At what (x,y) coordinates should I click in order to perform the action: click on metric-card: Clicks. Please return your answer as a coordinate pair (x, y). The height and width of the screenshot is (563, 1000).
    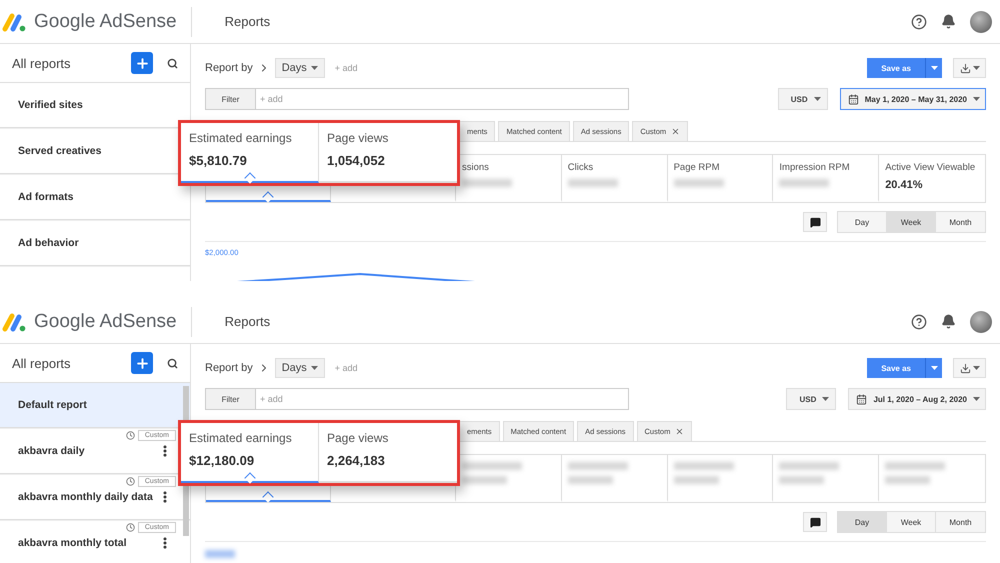
    Looking at the image, I should click on (615, 178).